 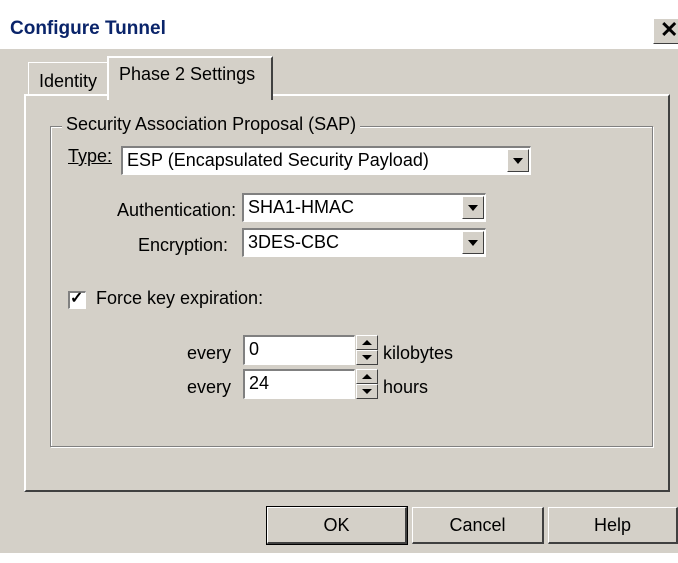 What do you see at coordinates (406, 387) in the screenshot?
I see `hours-unit: hours` at bounding box center [406, 387].